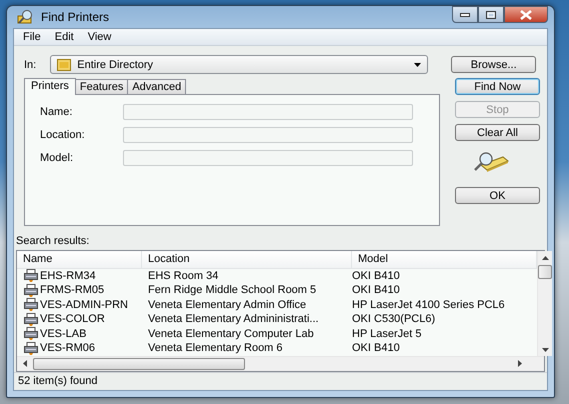 The height and width of the screenshot is (404, 569). Describe the element at coordinates (72, 319) in the screenshot. I see `table-cell: VES-COLOR` at that location.